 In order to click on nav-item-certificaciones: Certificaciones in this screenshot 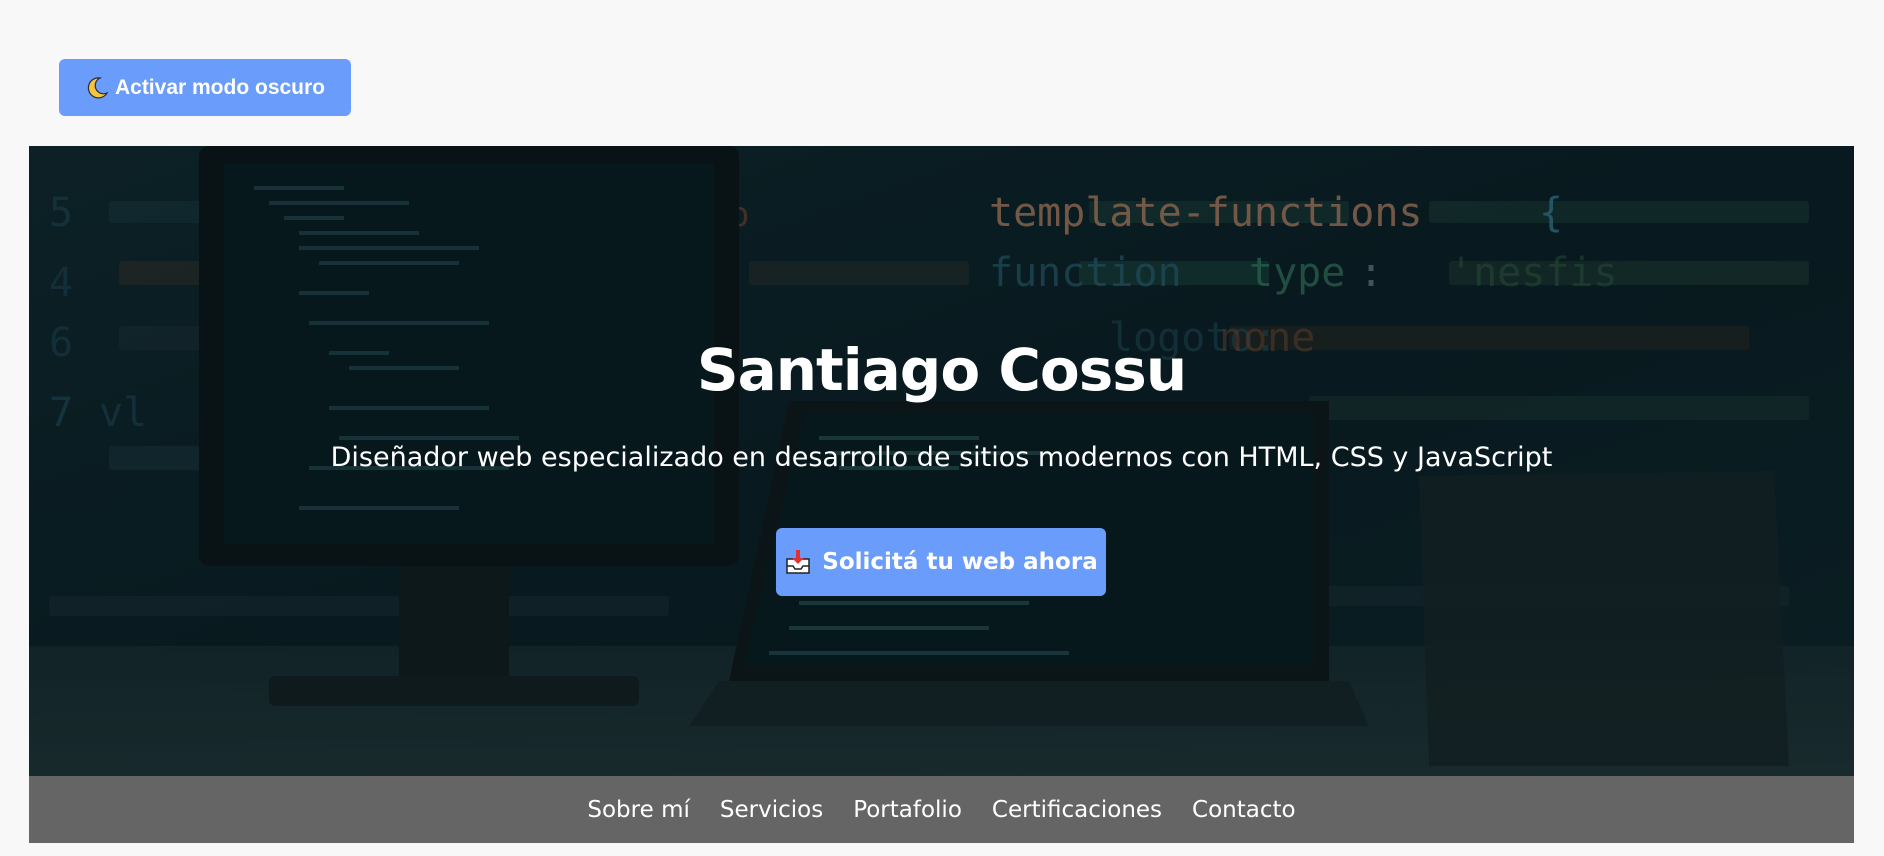, I will do `click(1077, 810)`.